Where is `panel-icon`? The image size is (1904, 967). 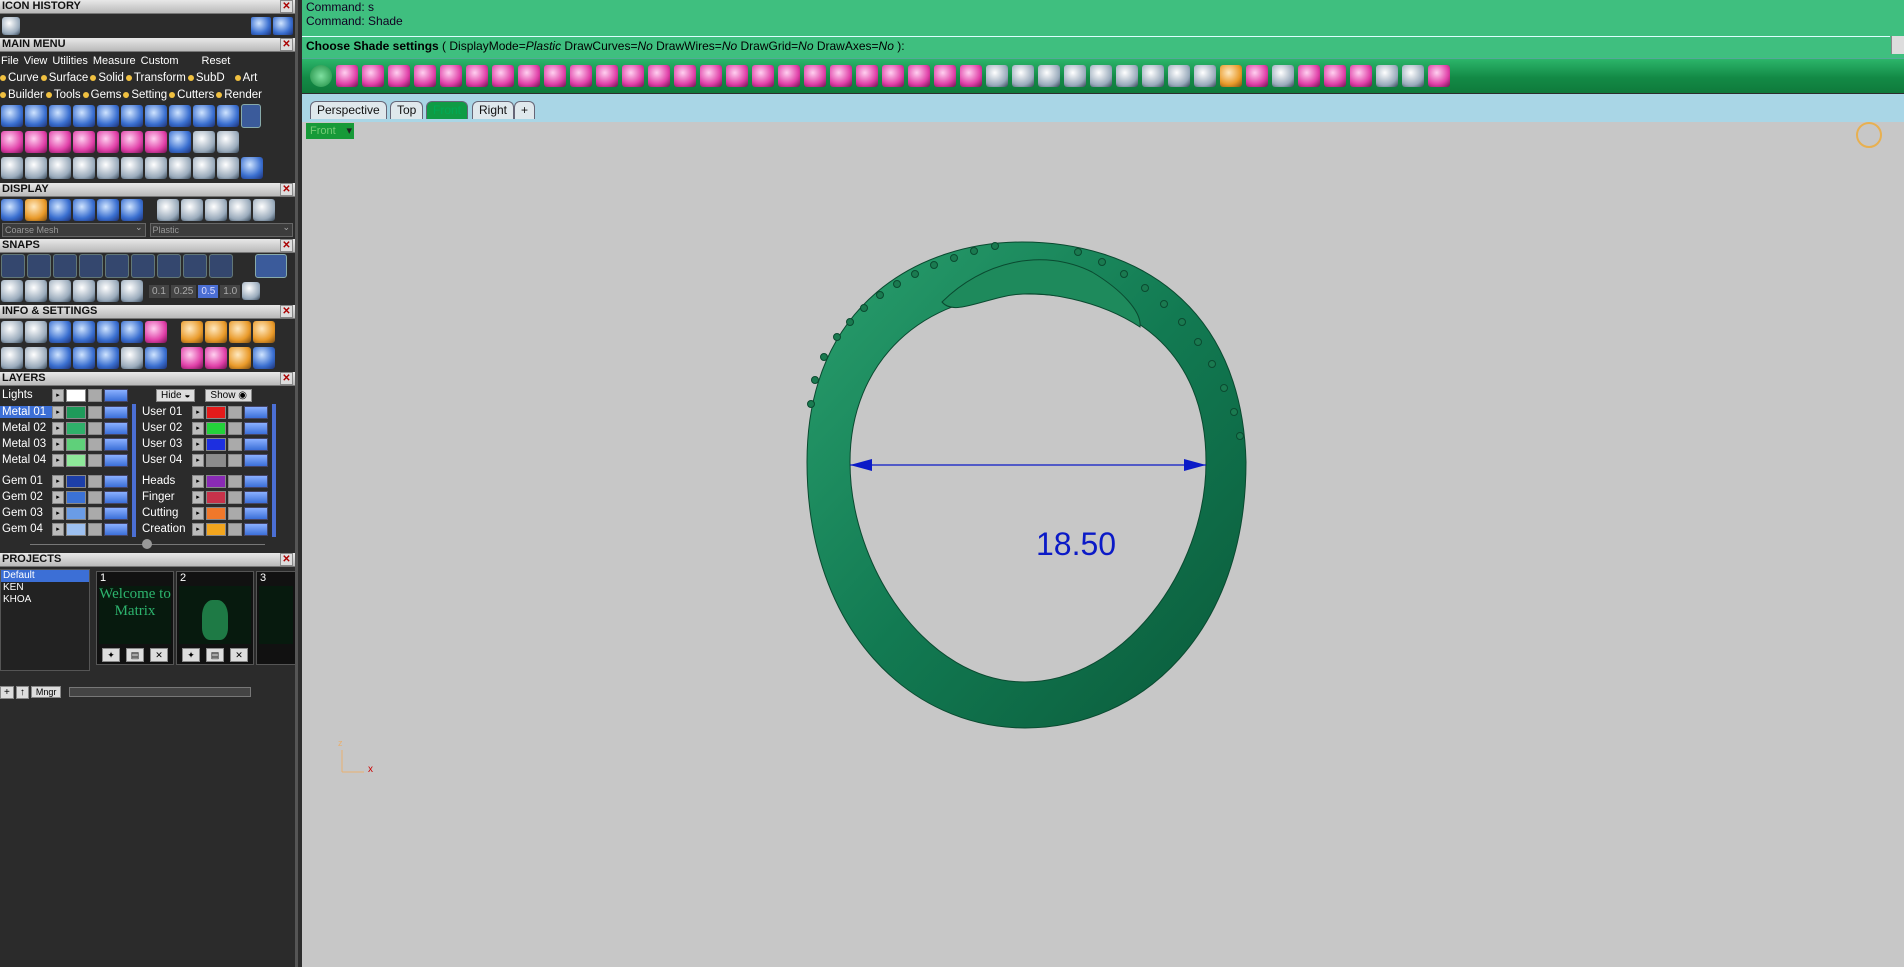 panel-icon is located at coordinates (893, 76).